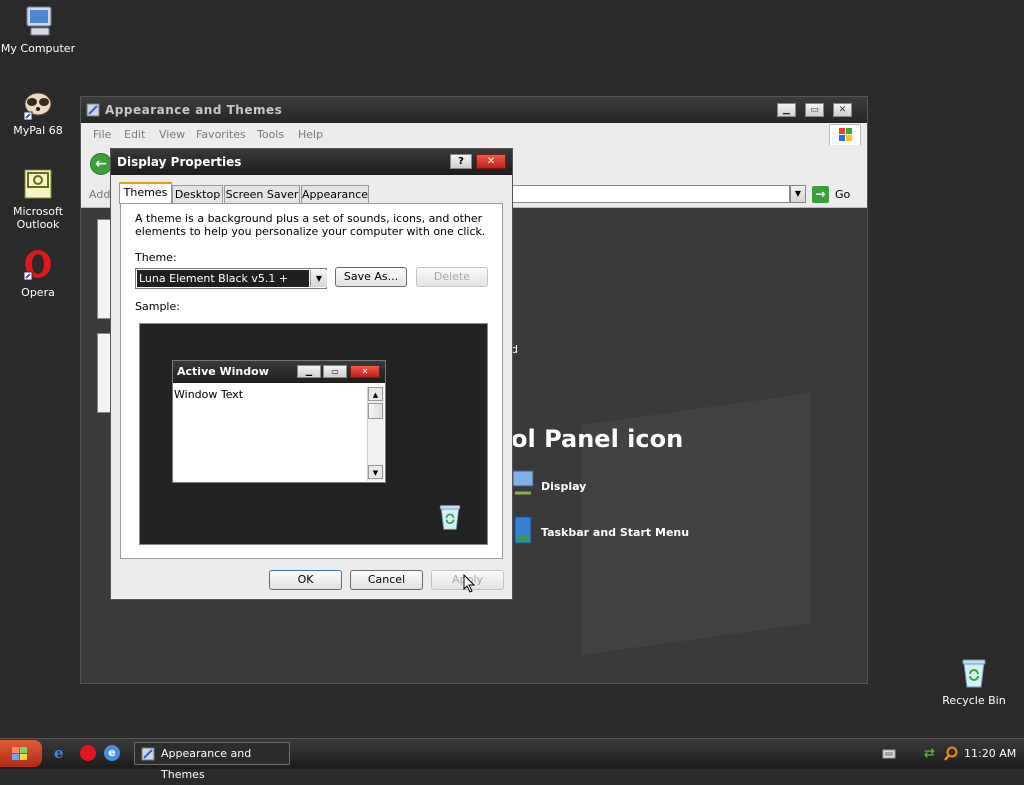 The image size is (1024, 785). What do you see at coordinates (179, 162) in the screenshot?
I see `dialog-title: Display Properties` at bounding box center [179, 162].